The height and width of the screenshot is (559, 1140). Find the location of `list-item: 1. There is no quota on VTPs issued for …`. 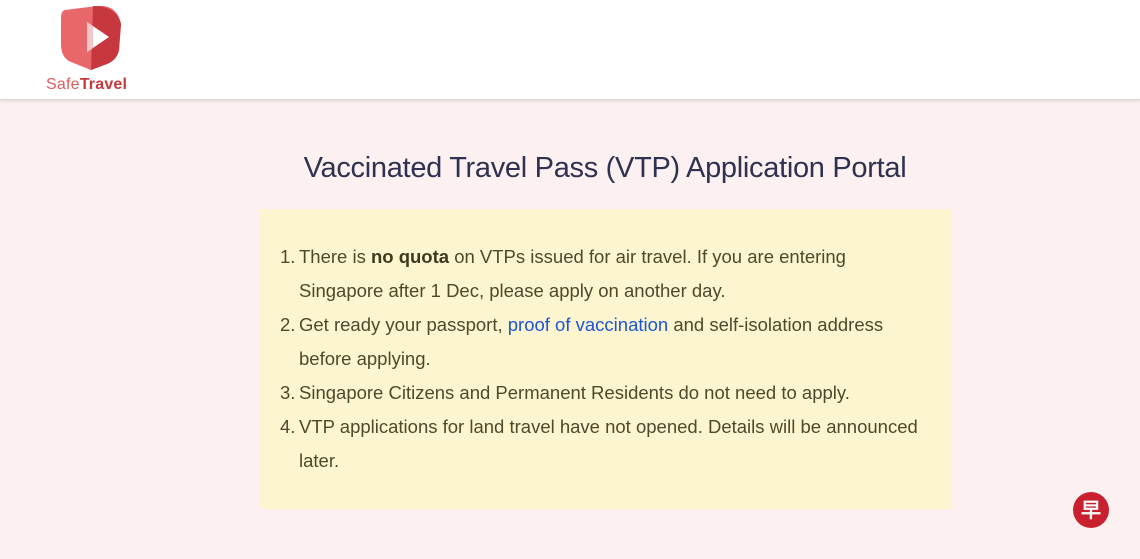

list-item: 1. There is no quota on VTPs issued for … is located at coordinates (600, 274).